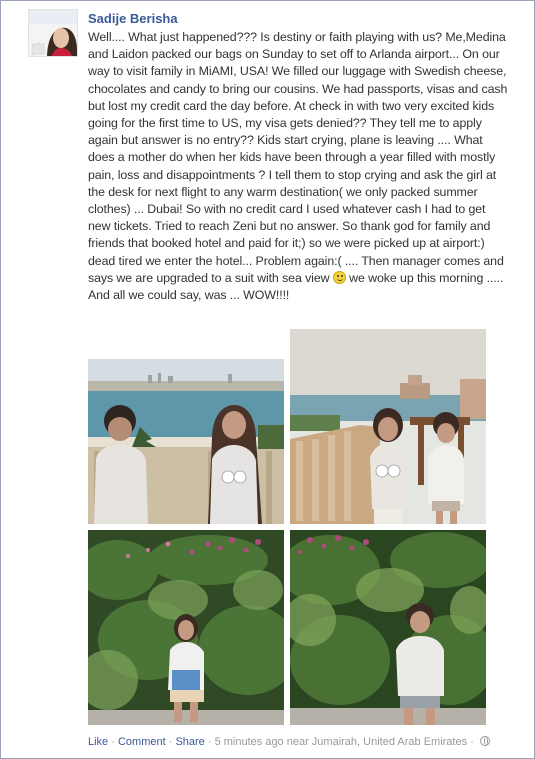 The image size is (535, 759). What do you see at coordinates (98, 742) in the screenshot?
I see `like-link: Like` at bounding box center [98, 742].